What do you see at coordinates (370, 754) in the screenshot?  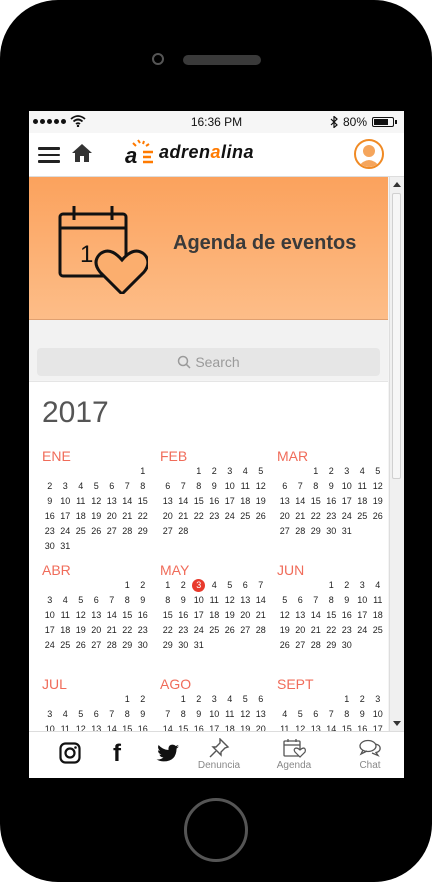 I see `tab-chat: Chat` at bounding box center [370, 754].